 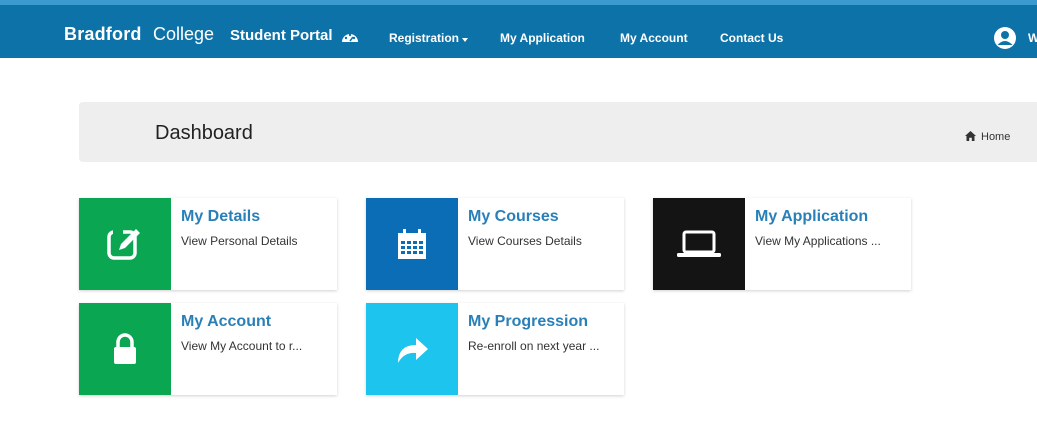 I want to click on breadcrumb-home: Home, so click(x=995, y=137).